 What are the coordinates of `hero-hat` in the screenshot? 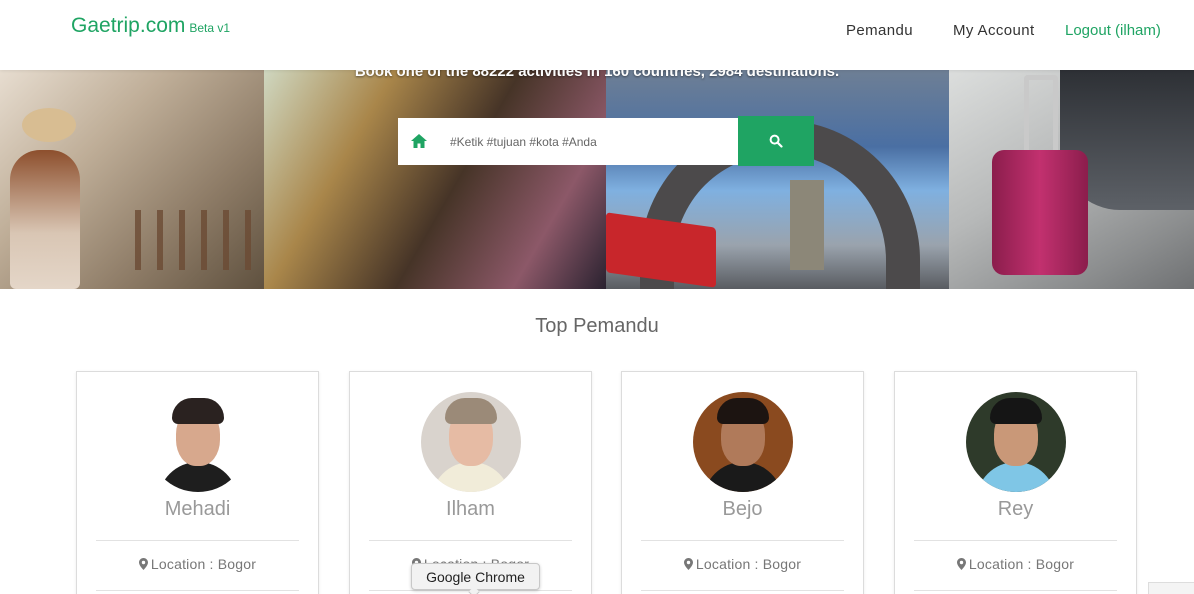 It's located at (49, 125).